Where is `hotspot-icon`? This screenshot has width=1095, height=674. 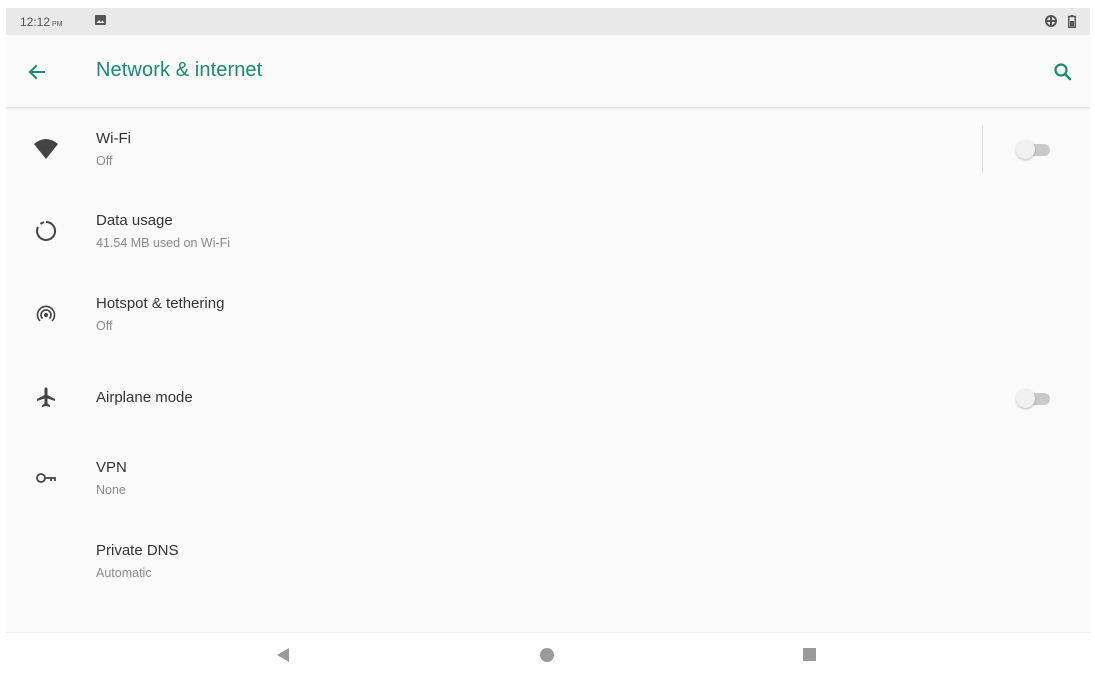
hotspot-icon is located at coordinates (46, 314).